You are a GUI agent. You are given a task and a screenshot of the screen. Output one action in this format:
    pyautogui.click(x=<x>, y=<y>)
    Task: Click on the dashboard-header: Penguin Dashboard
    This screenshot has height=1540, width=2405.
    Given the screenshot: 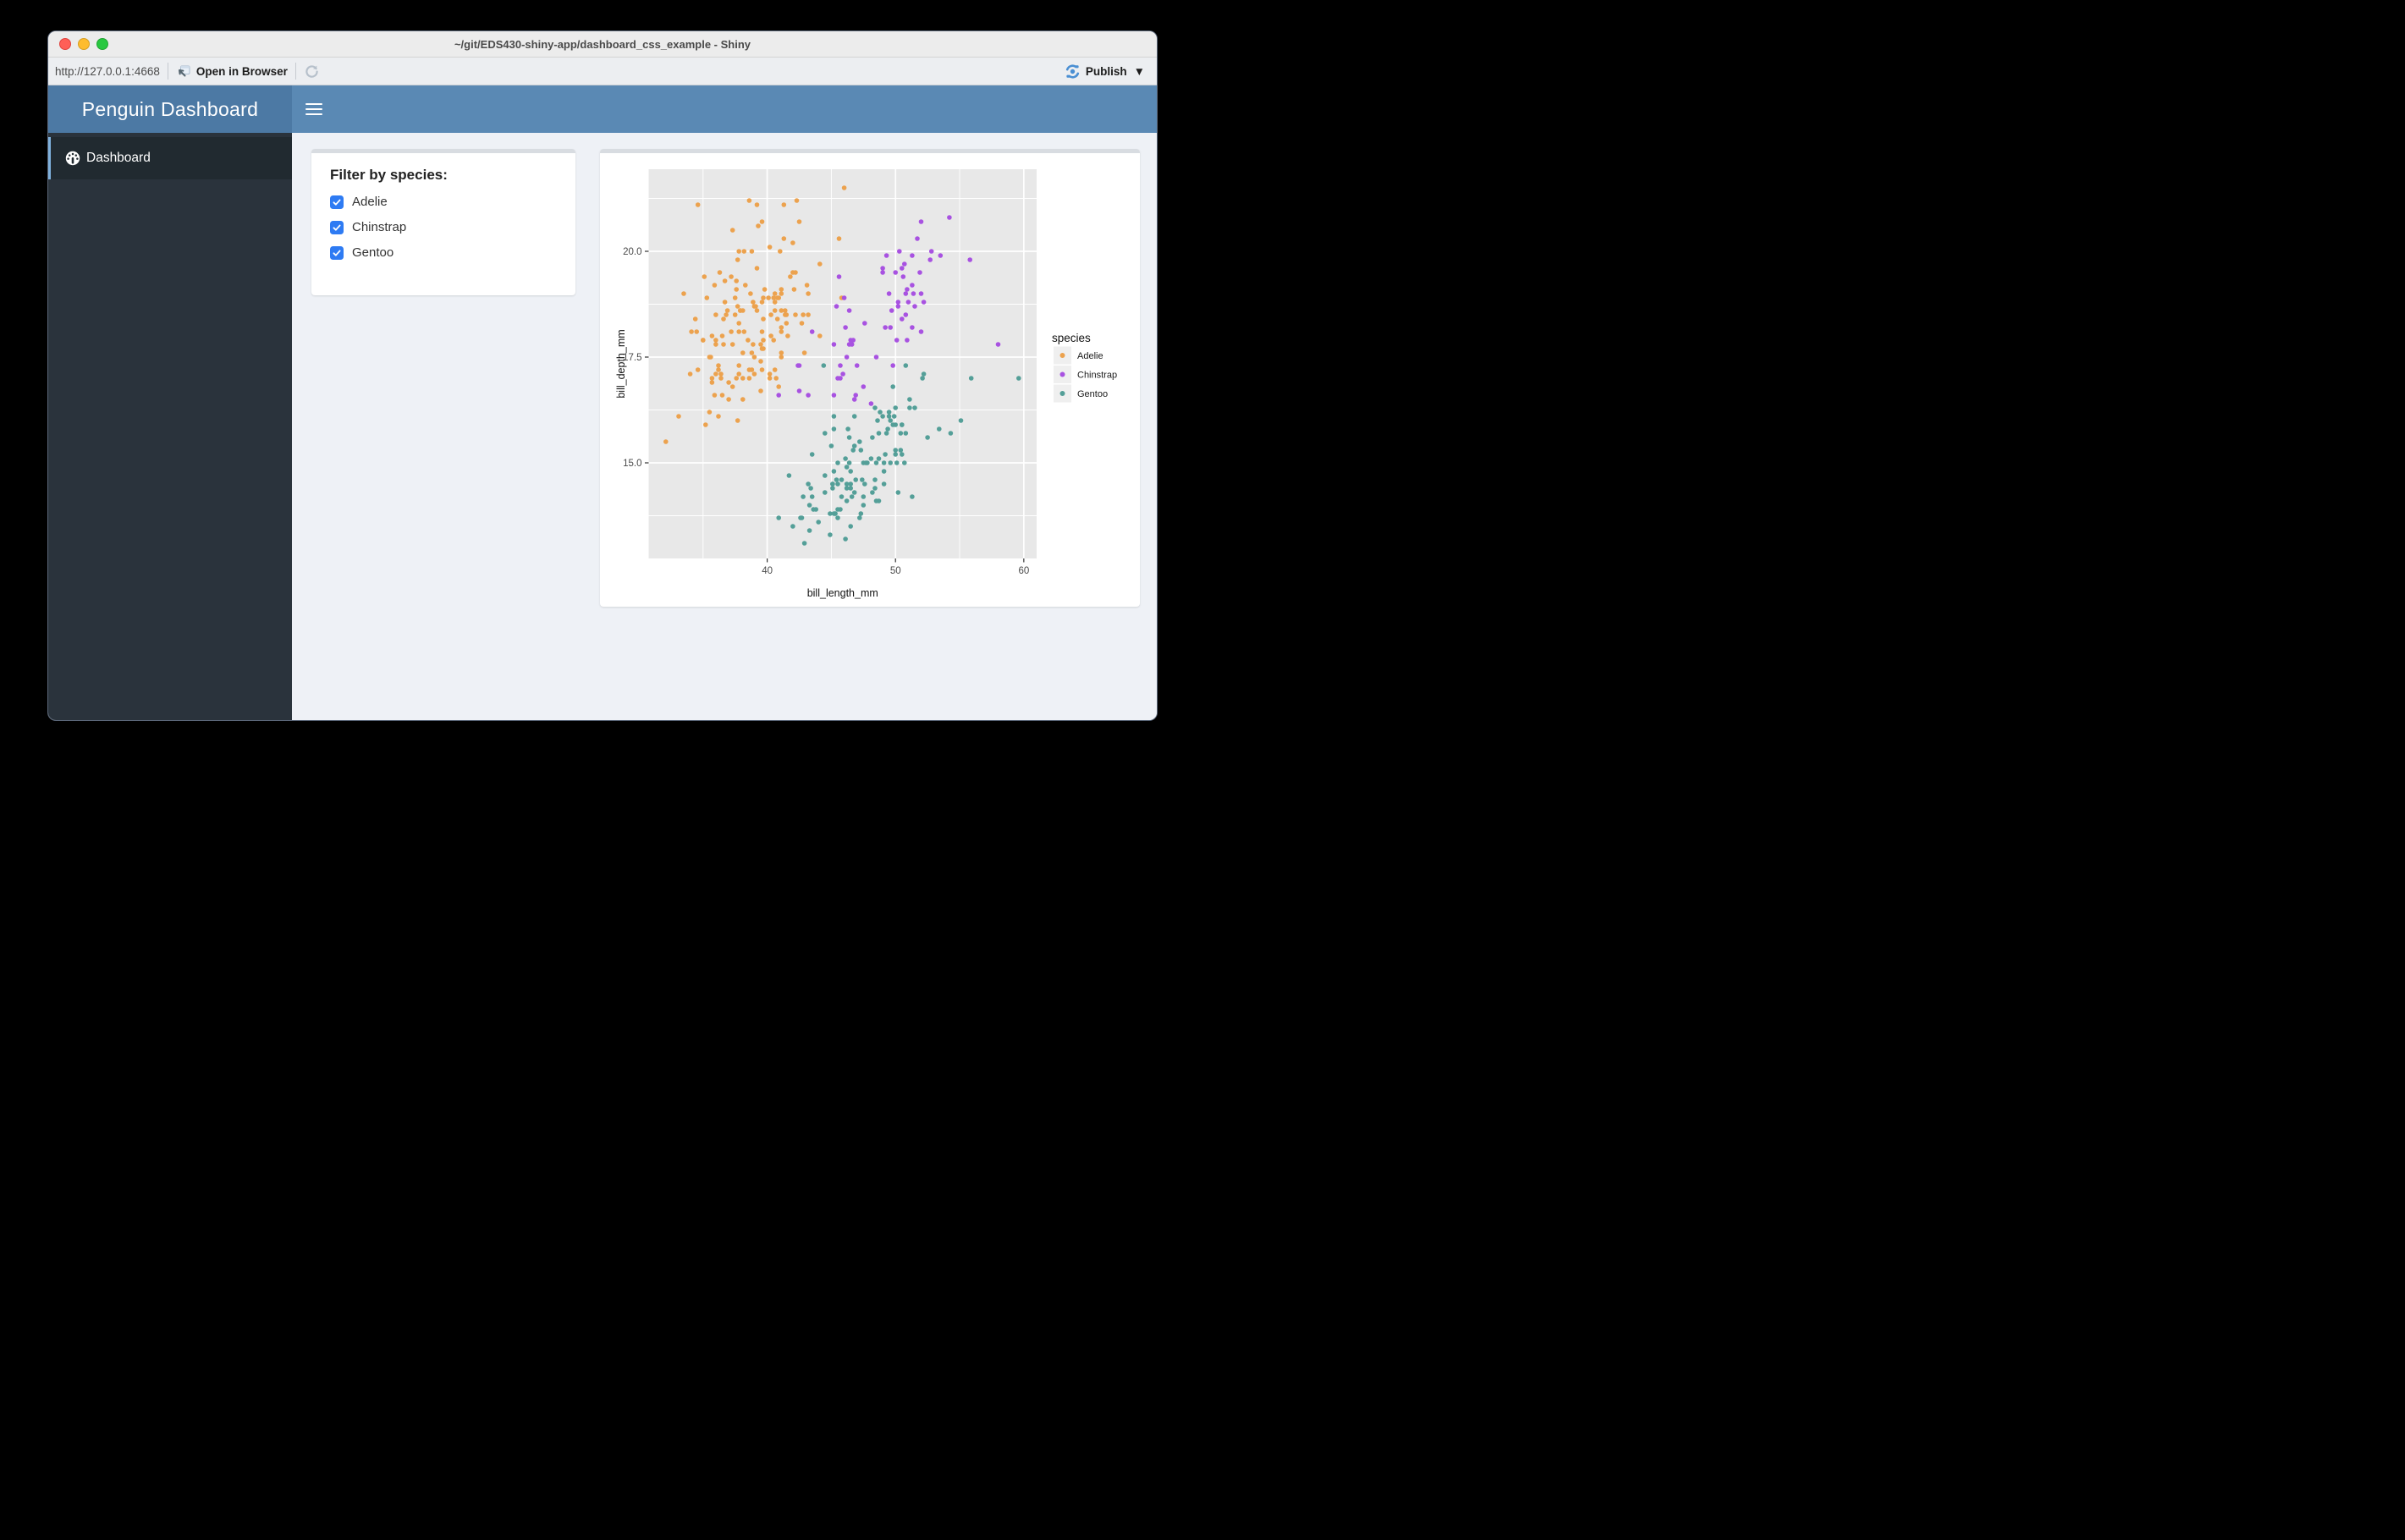 What is the action you would take?
    pyautogui.click(x=602, y=109)
    